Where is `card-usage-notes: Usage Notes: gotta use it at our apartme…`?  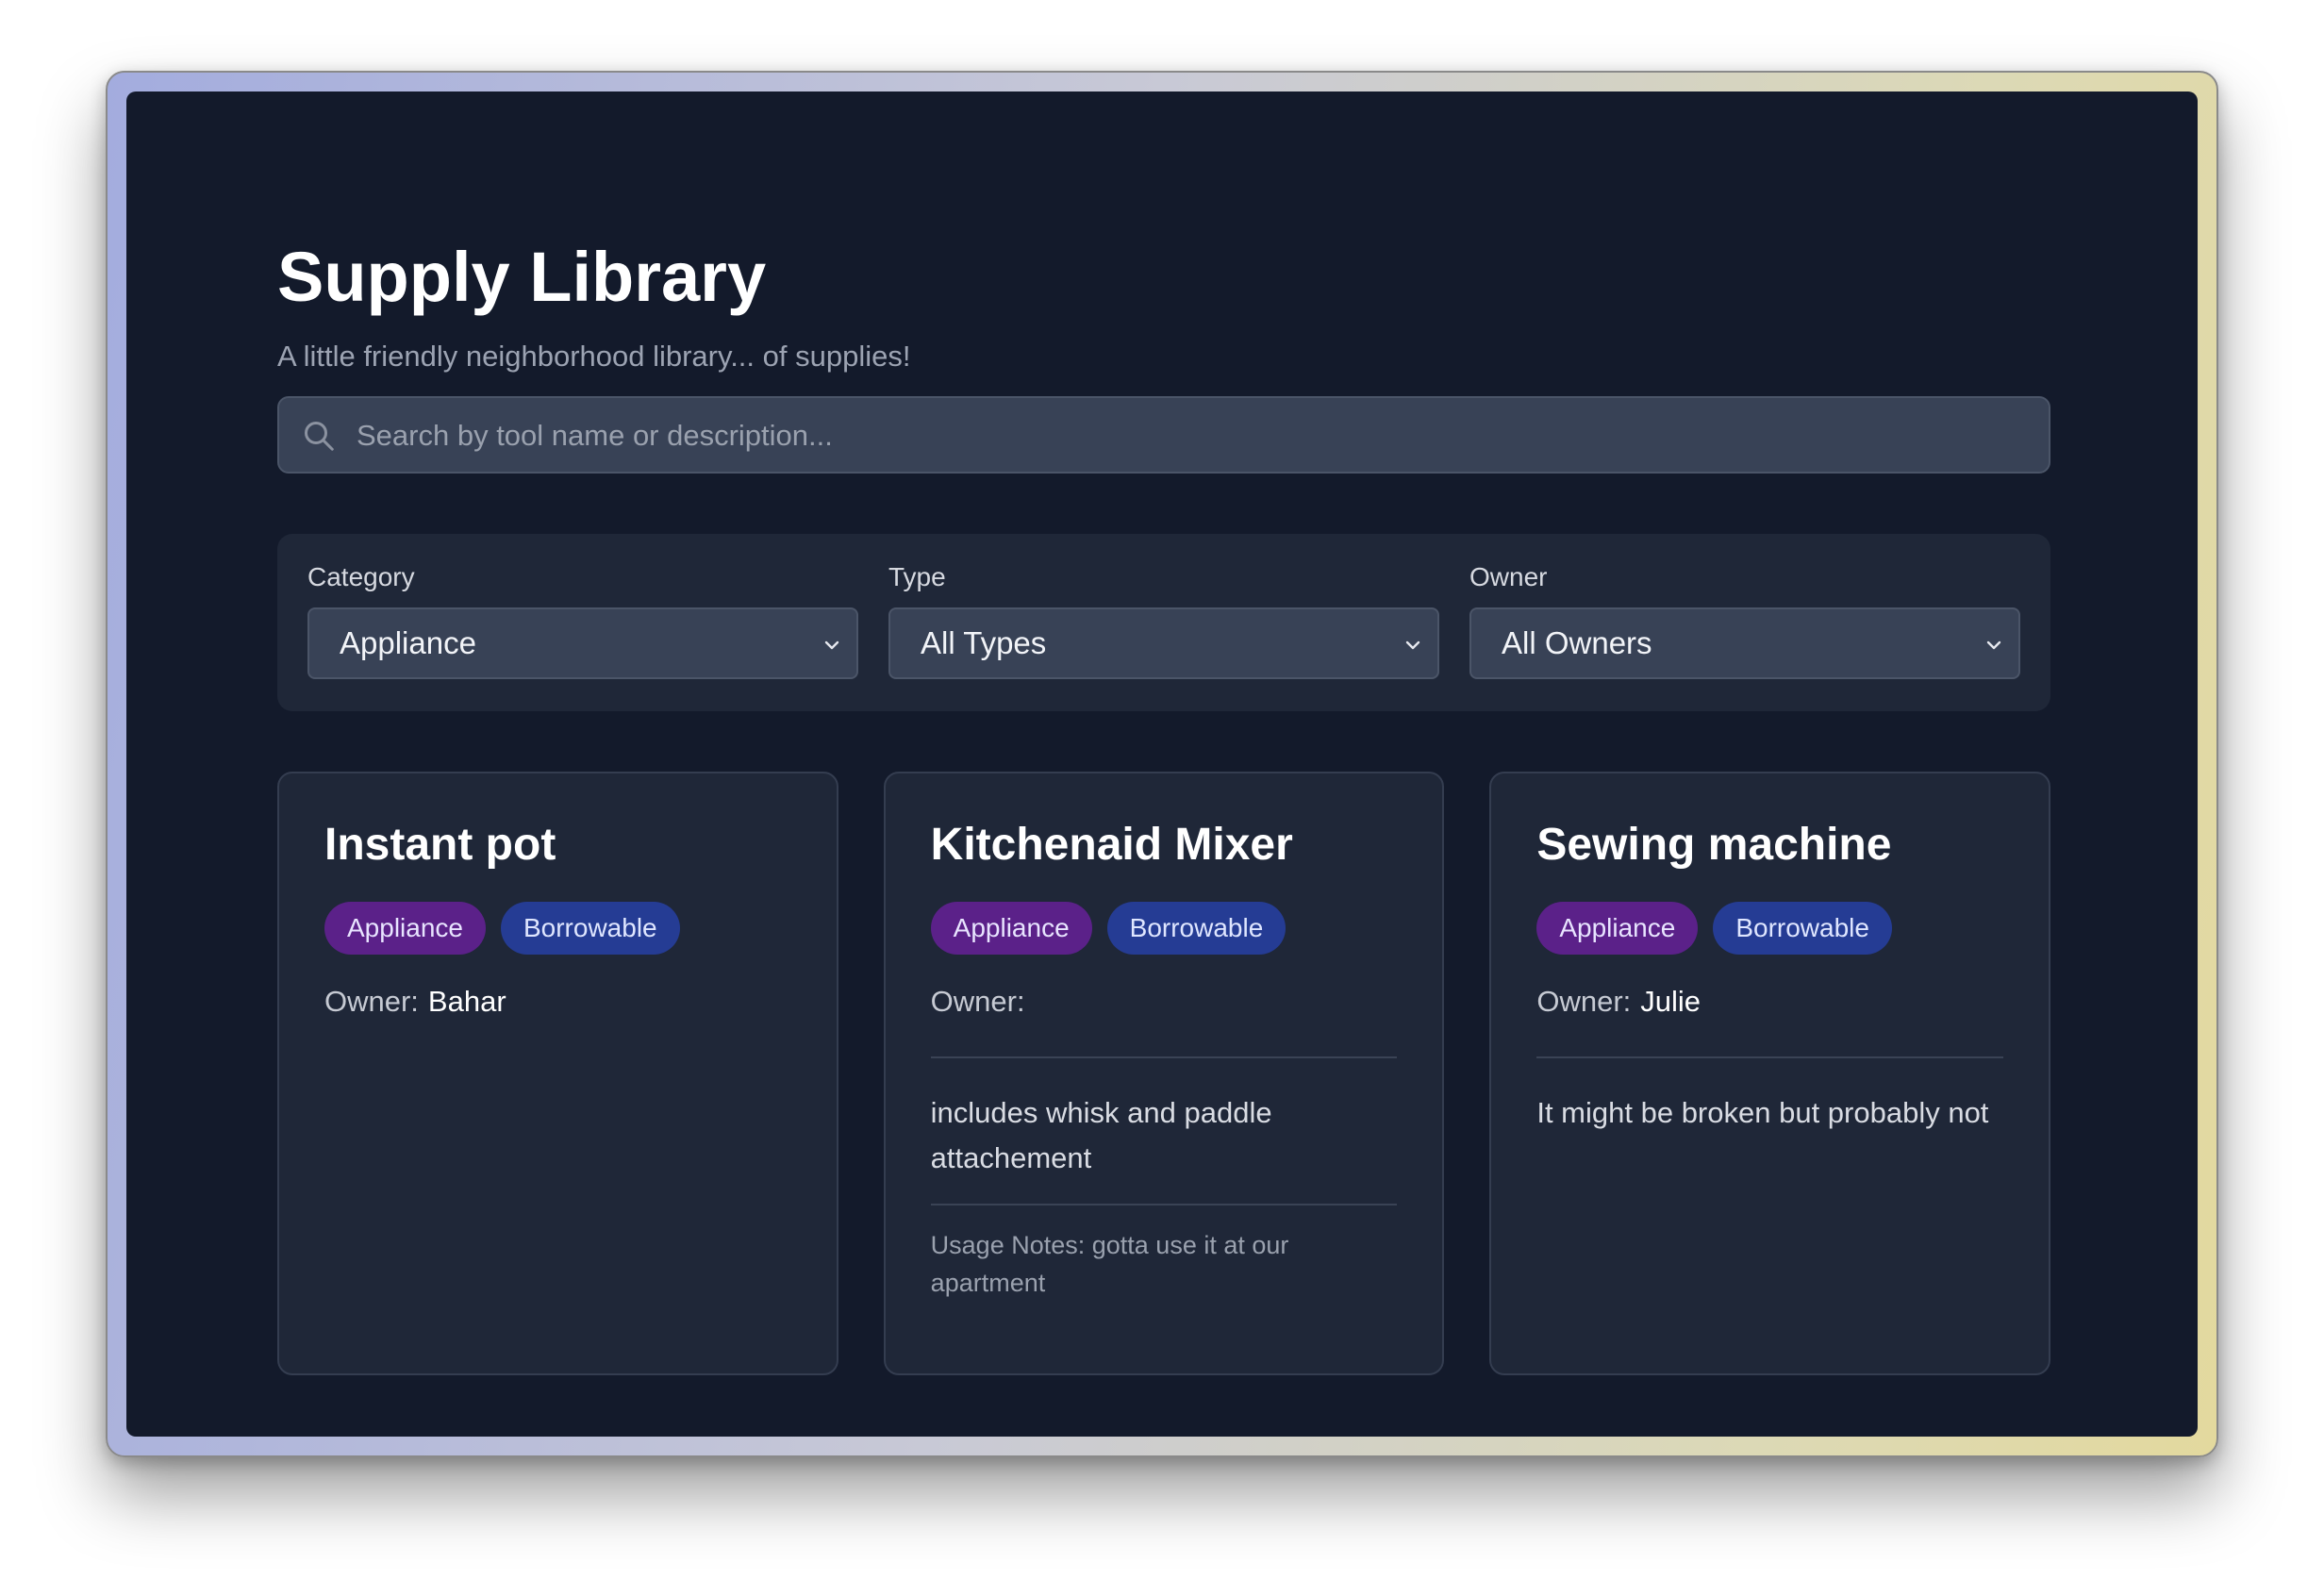 card-usage-notes: Usage Notes: gotta use it at our apartme… is located at coordinates (1110, 1264).